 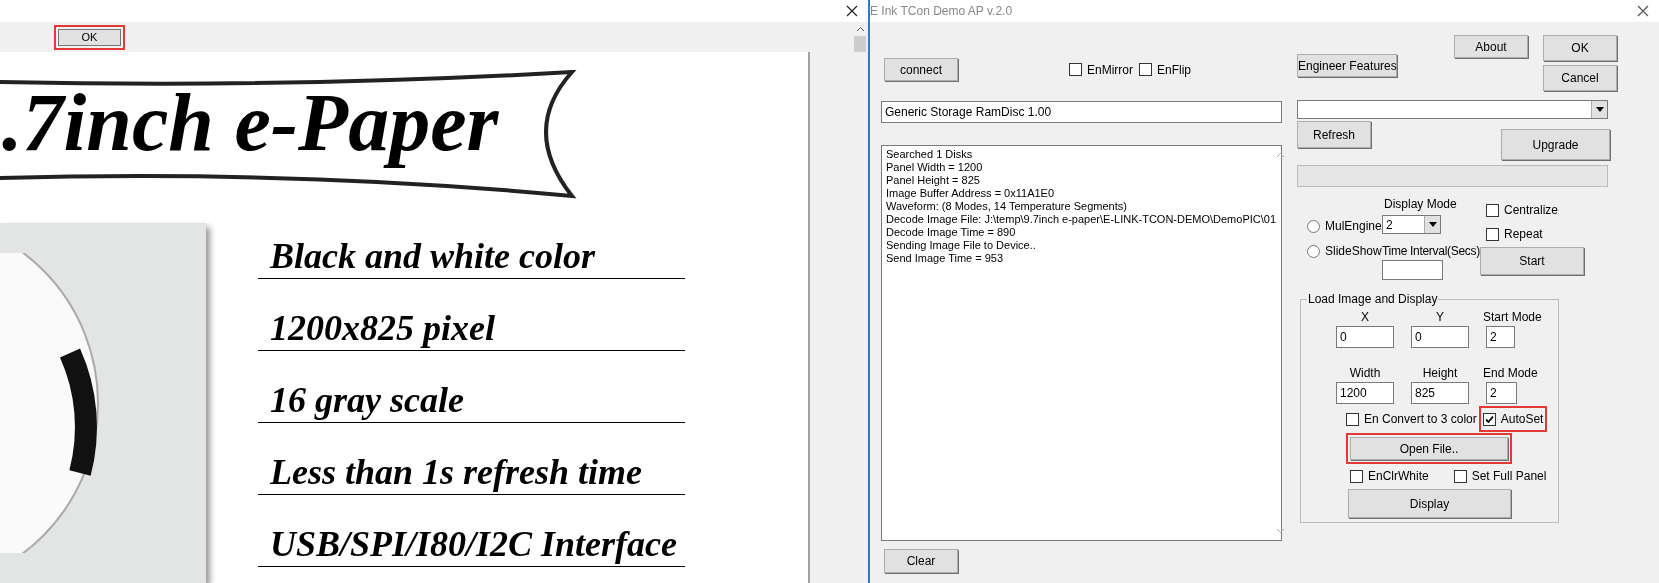 What do you see at coordinates (382, 328) in the screenshot?
I see `feature-text: 1200x825 pixel` at bounding box center [382, 328].